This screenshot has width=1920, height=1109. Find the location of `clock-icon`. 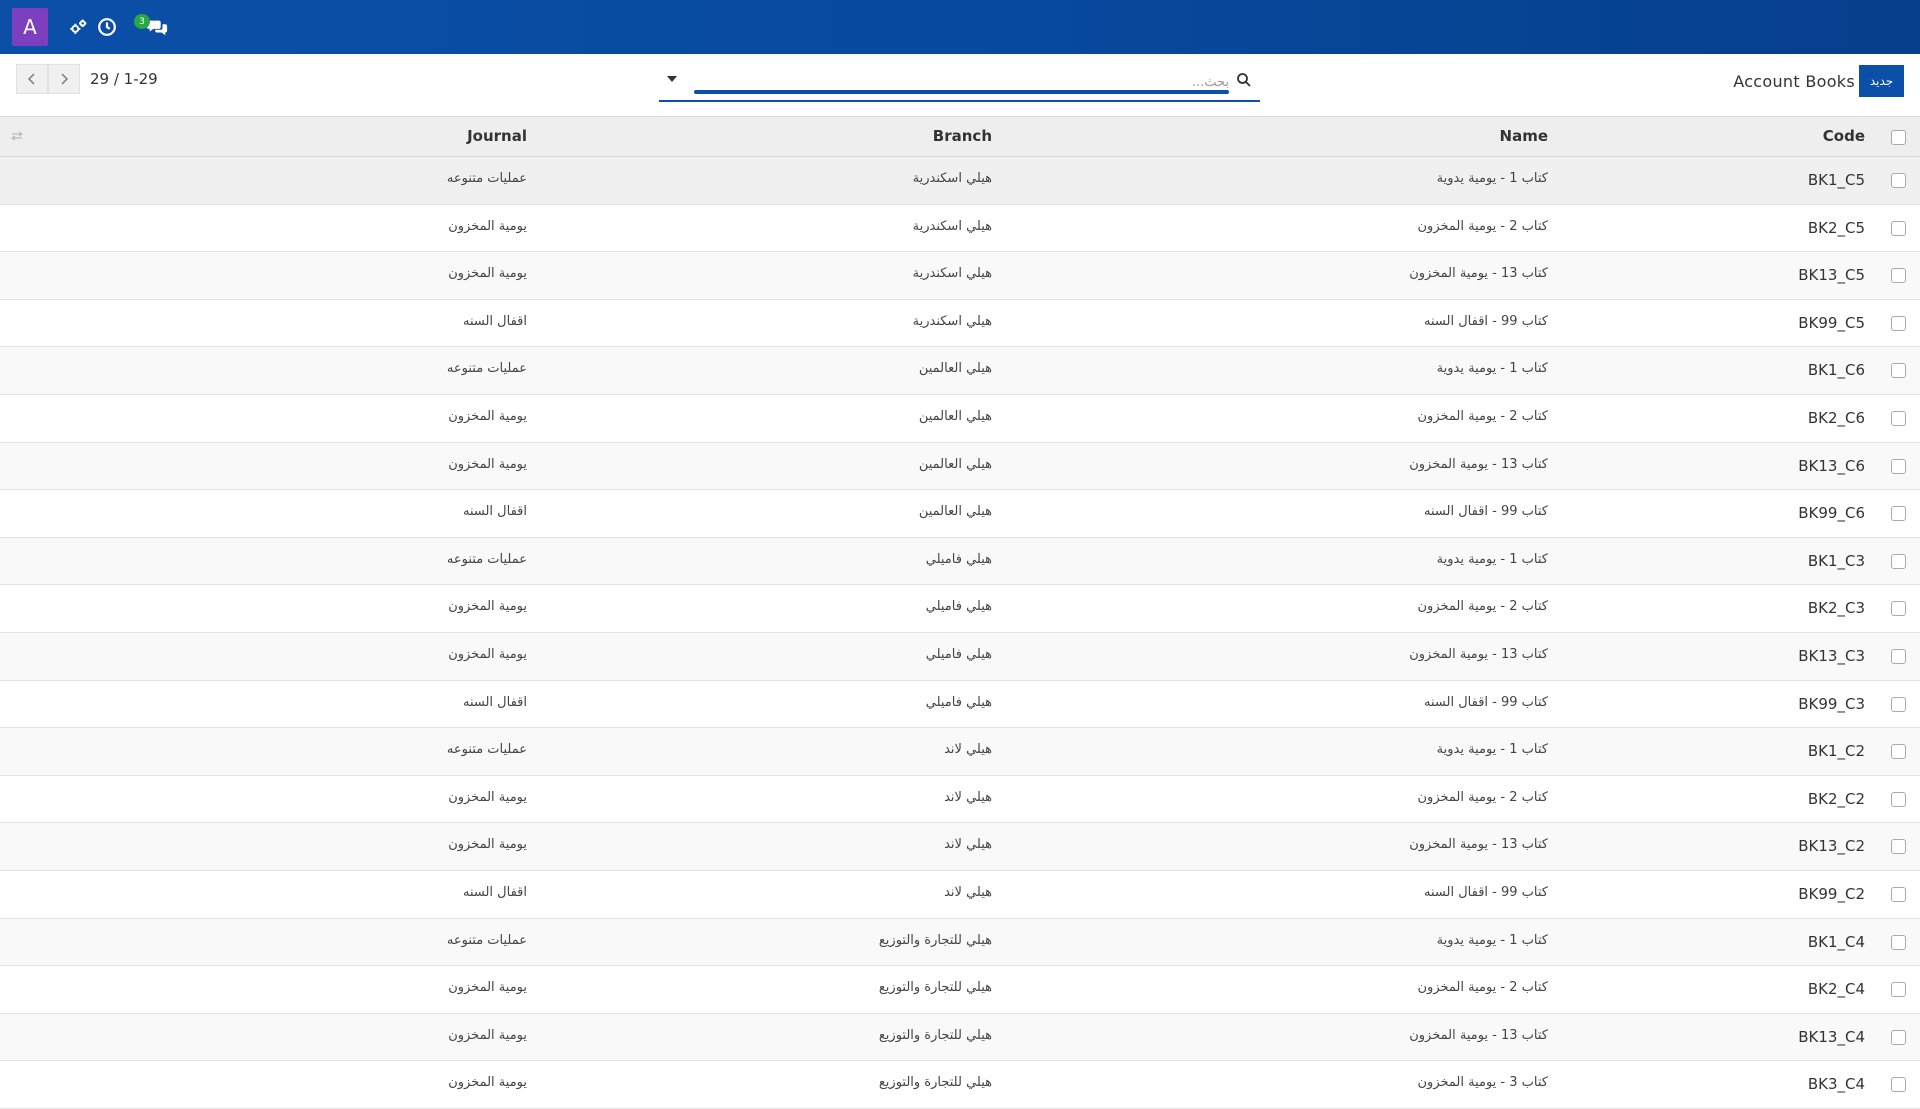

clock-icon is located at coordinates (107, 27).